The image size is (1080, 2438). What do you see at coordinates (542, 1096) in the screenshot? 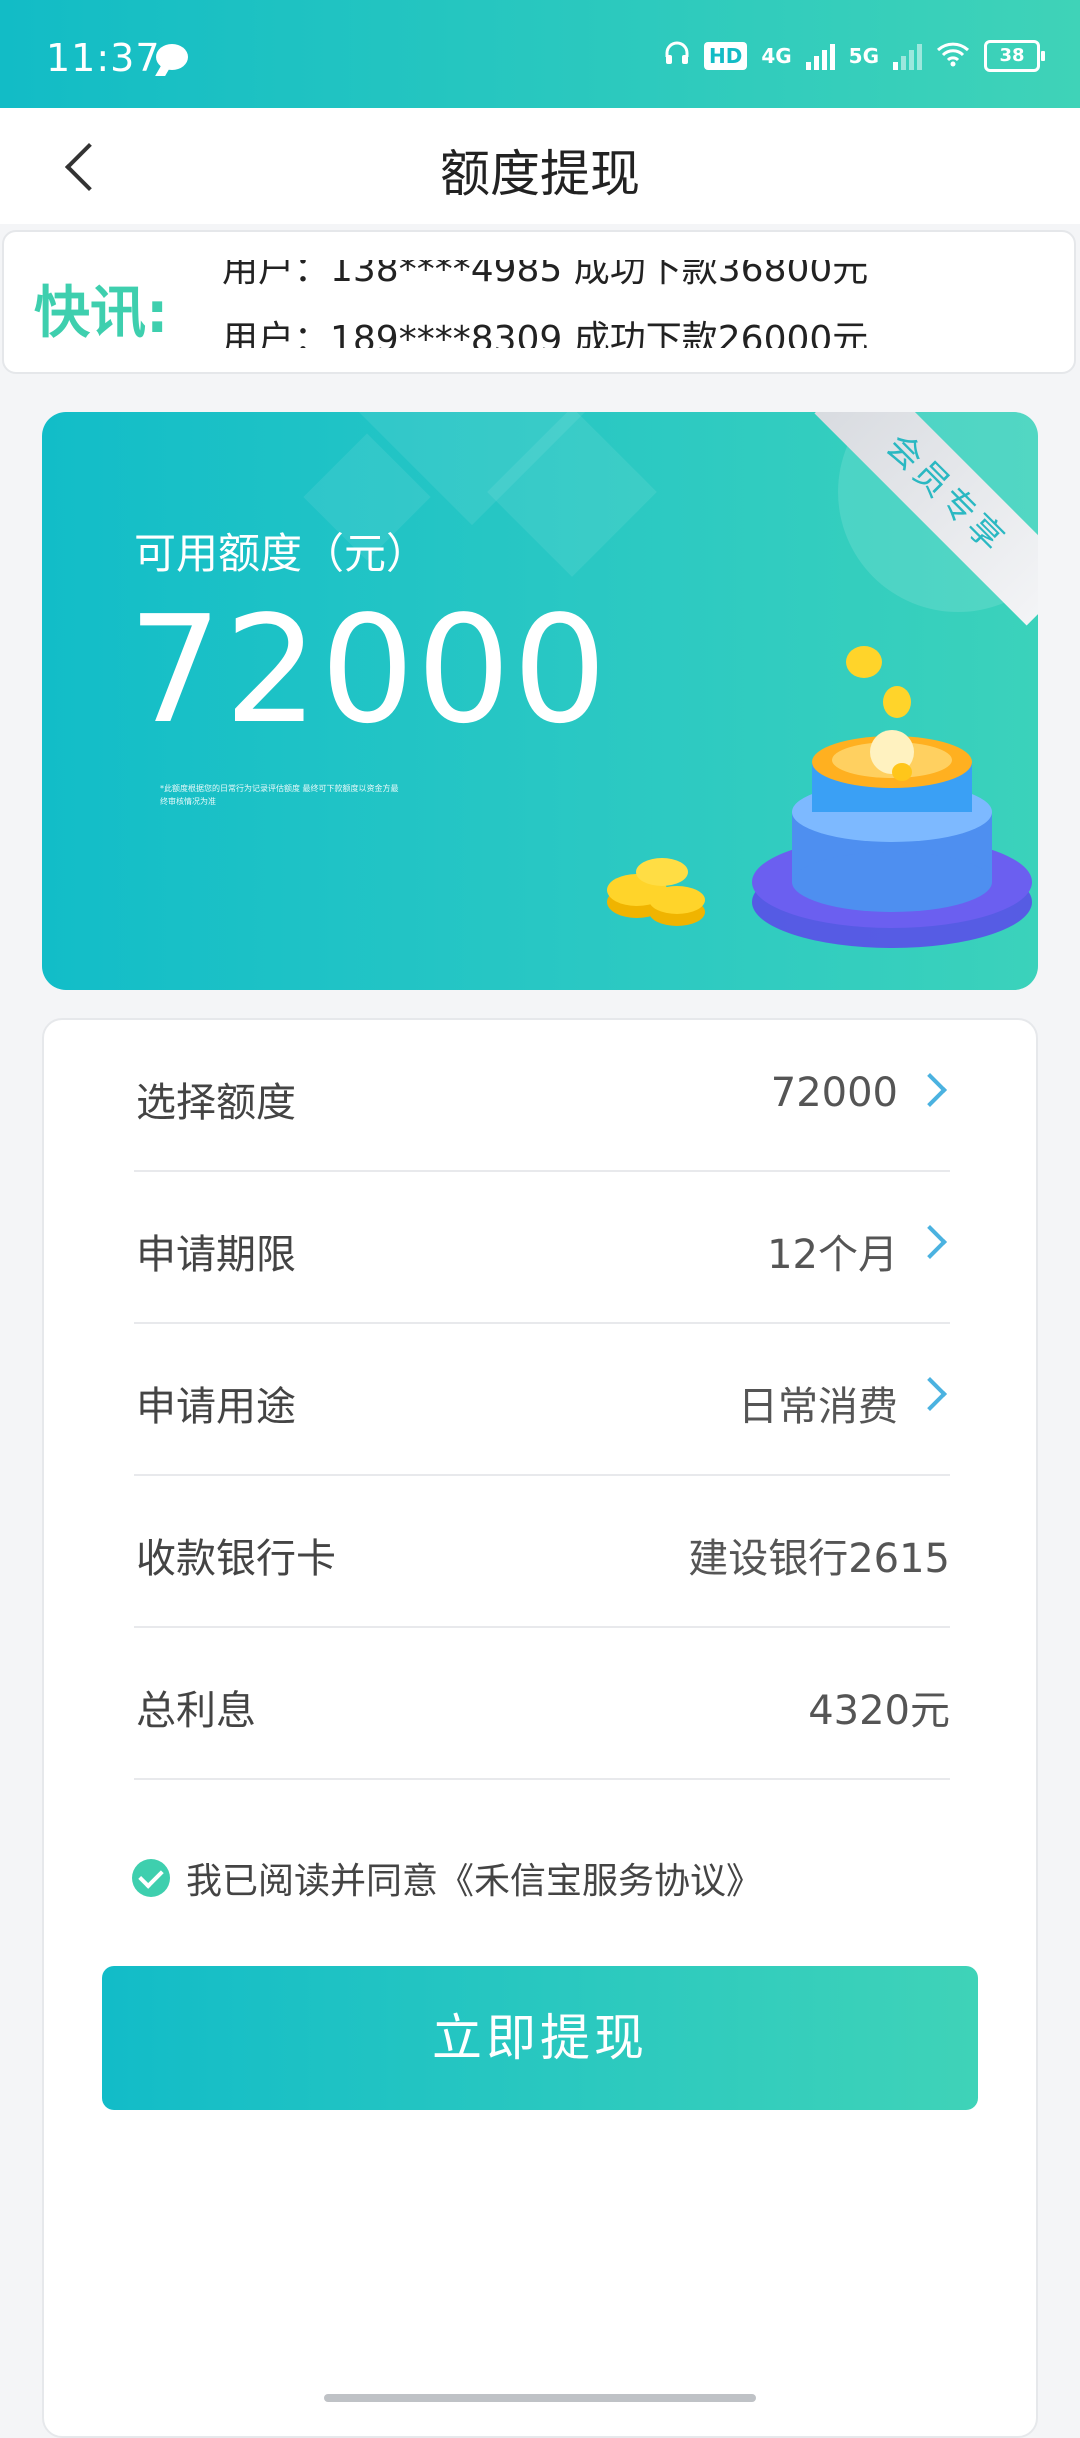
I see `row-amount: 选择额度 72000` at bounding box center [542, 1096].